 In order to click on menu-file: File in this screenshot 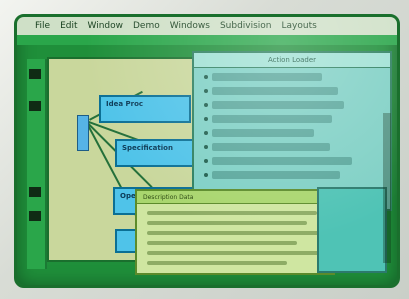, I will do `click(42, 26)`.